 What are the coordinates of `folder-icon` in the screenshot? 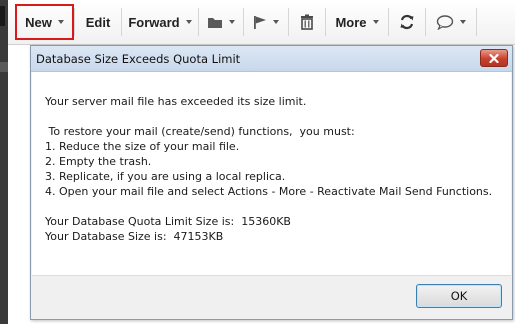 It's located at (215, 22).